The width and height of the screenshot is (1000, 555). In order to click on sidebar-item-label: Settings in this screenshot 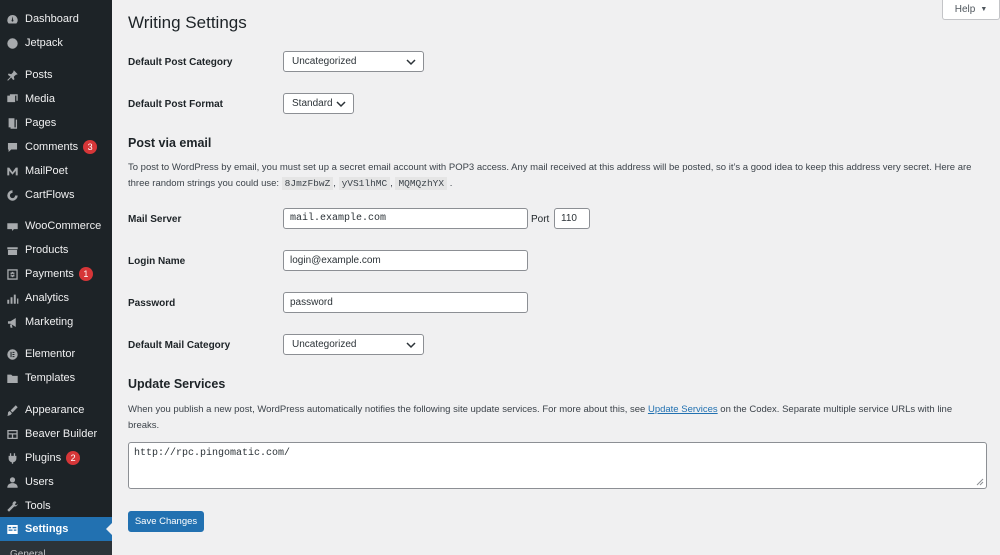, I will do `click(47, 529)`.